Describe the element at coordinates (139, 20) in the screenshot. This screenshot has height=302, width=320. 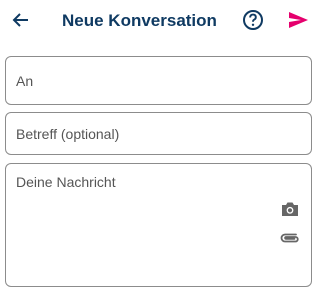
I see `page-title: Neue Konversation` at that location.